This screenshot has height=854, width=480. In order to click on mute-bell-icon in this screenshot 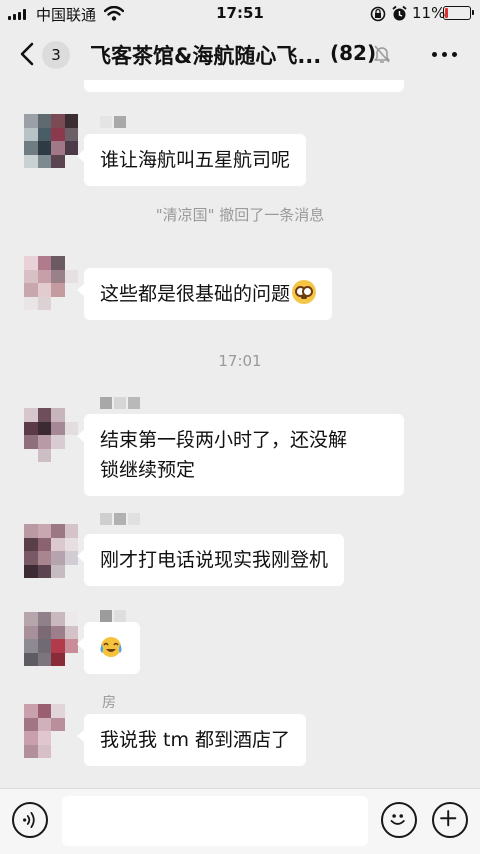, I will do `click(382, 54)`.